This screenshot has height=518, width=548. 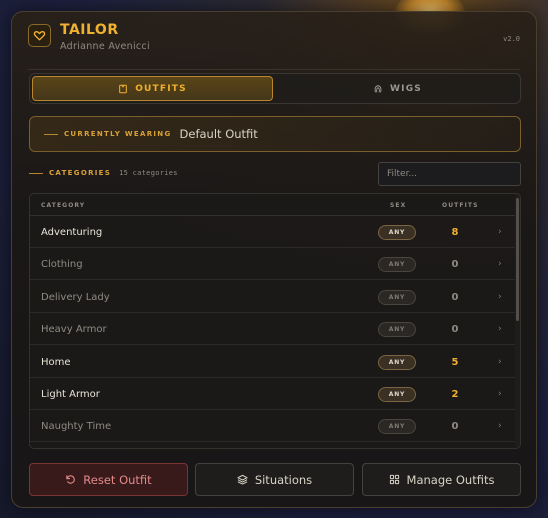 What do you see at coordinates (449, 174) in the screenshot?
I see `filter-input` at bounding box center [449, 174].